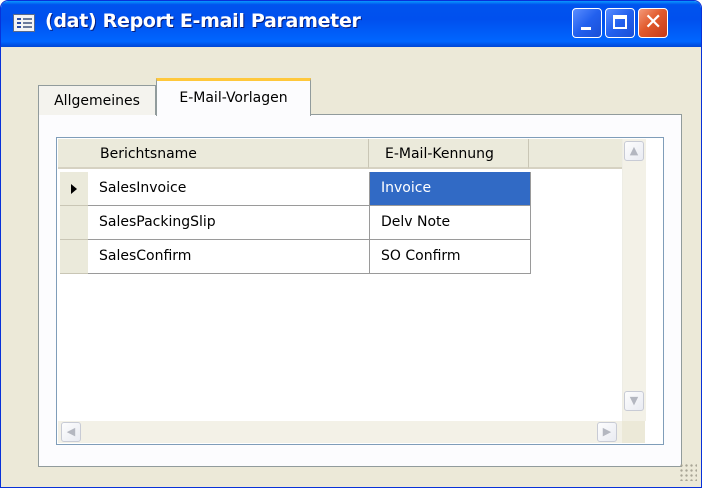 The image size is (702, 488). I want to click on scroll-down-button: ▼, so click(634, 401).